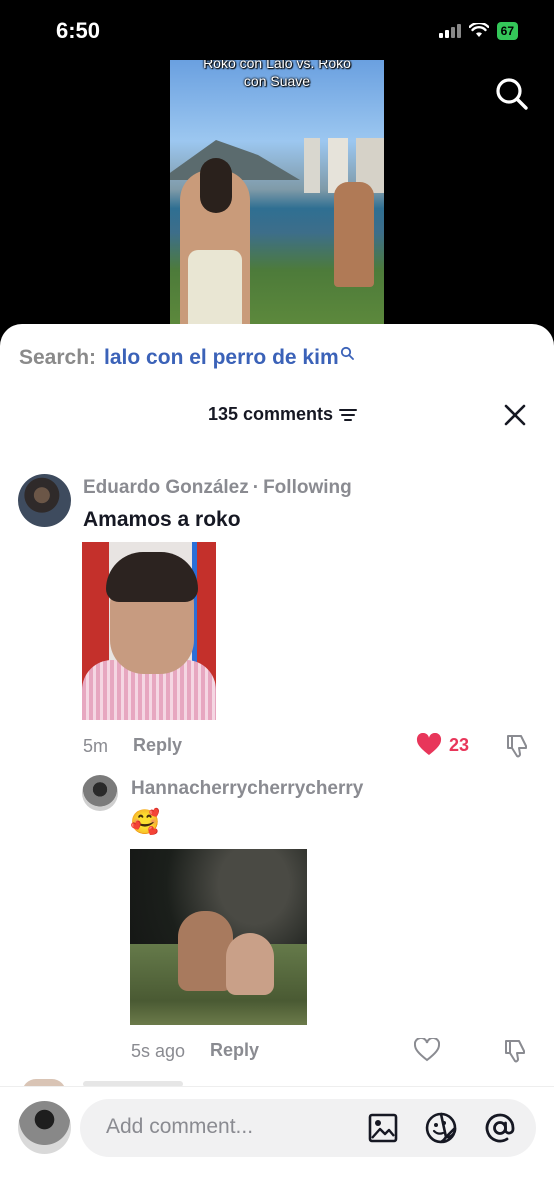 The image size is (554, 1199). I want to click on status-icons: 67, so click(478, 31).